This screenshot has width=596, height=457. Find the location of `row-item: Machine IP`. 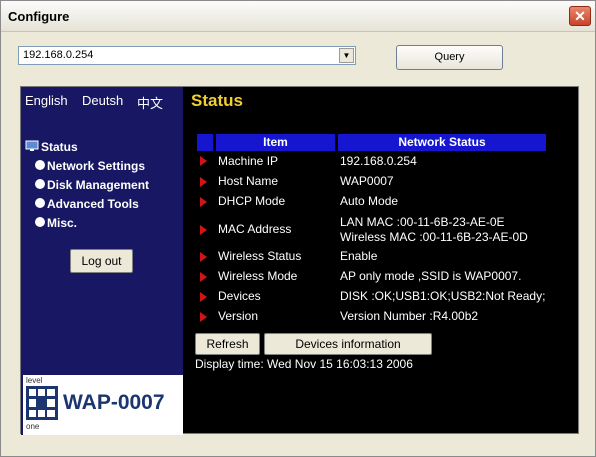

row-item: Machine IP is located at coordinates (248, 161).